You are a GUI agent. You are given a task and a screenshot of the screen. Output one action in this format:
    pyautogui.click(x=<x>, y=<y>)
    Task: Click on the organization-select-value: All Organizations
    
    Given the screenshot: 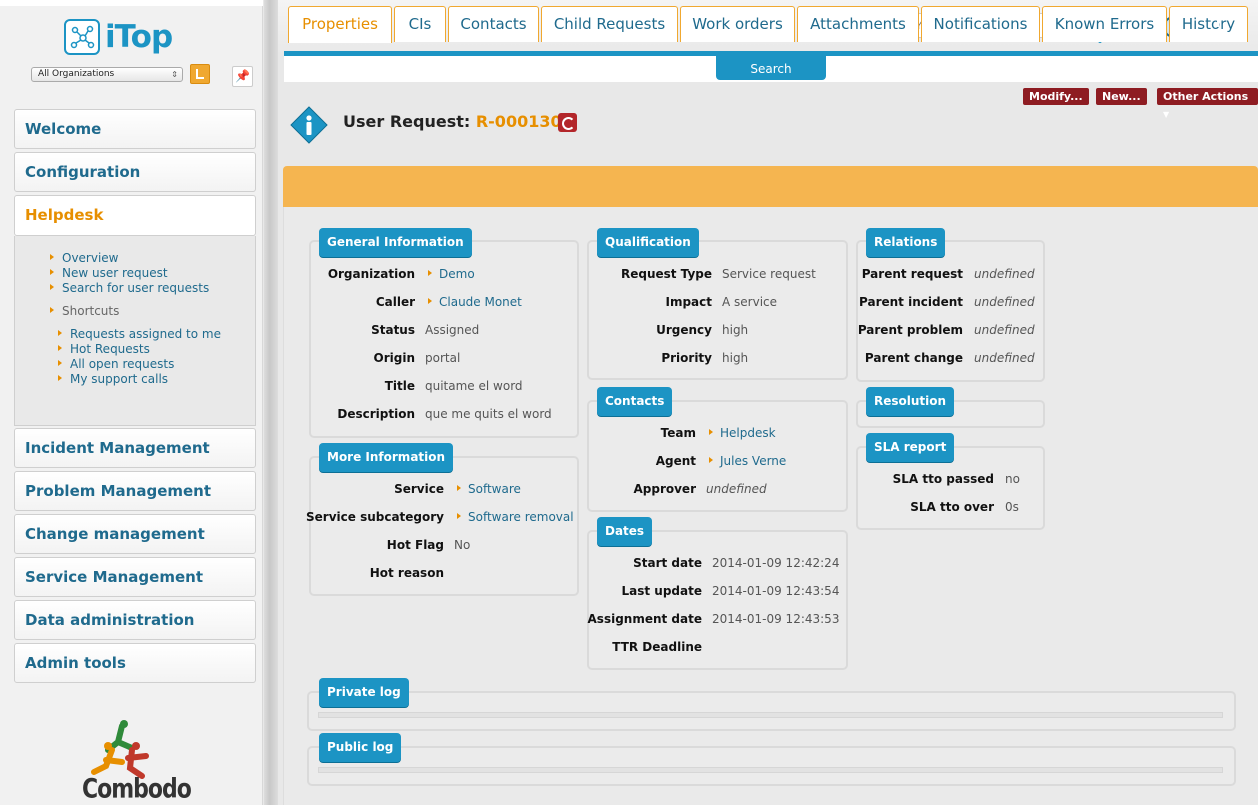 What is the action you would take?
    pyautogui.click(x=76, y=74)
    